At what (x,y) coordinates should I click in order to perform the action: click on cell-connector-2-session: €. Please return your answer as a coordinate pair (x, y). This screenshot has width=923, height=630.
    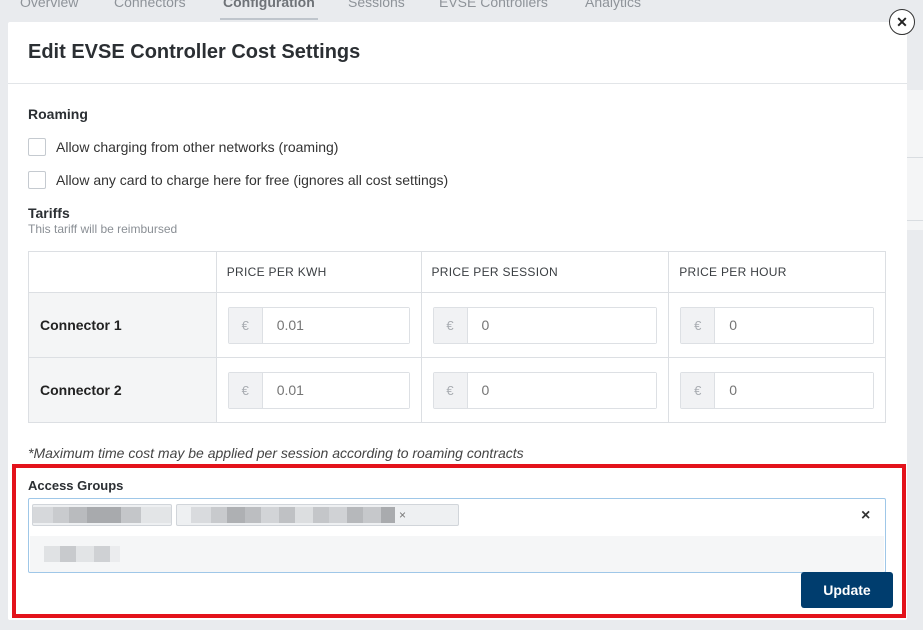
    Looking at the image, I should click on (545, 390).